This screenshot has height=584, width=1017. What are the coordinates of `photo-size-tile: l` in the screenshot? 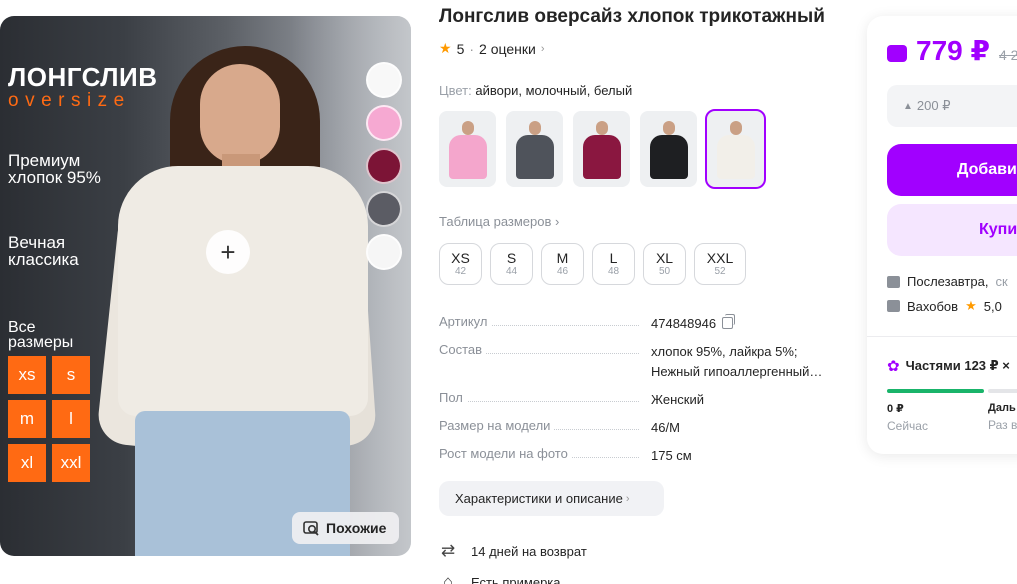 It's located at (71, 419).